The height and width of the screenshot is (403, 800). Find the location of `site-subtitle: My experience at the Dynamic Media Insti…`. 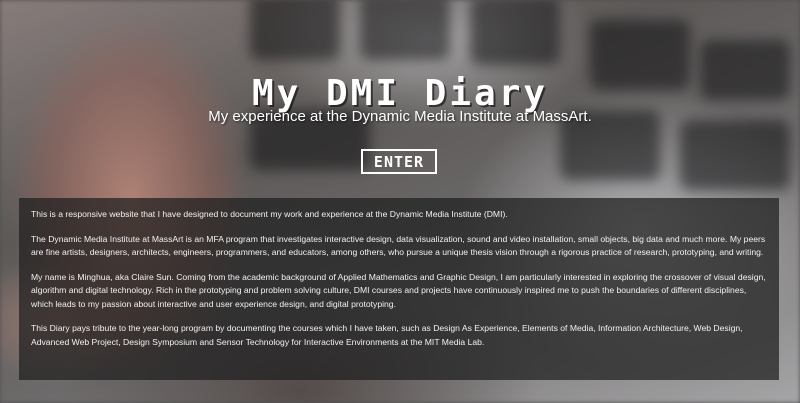

site-subtitle: My experience at the Dynamic Media Insti… is located at coordinates (400, 116).